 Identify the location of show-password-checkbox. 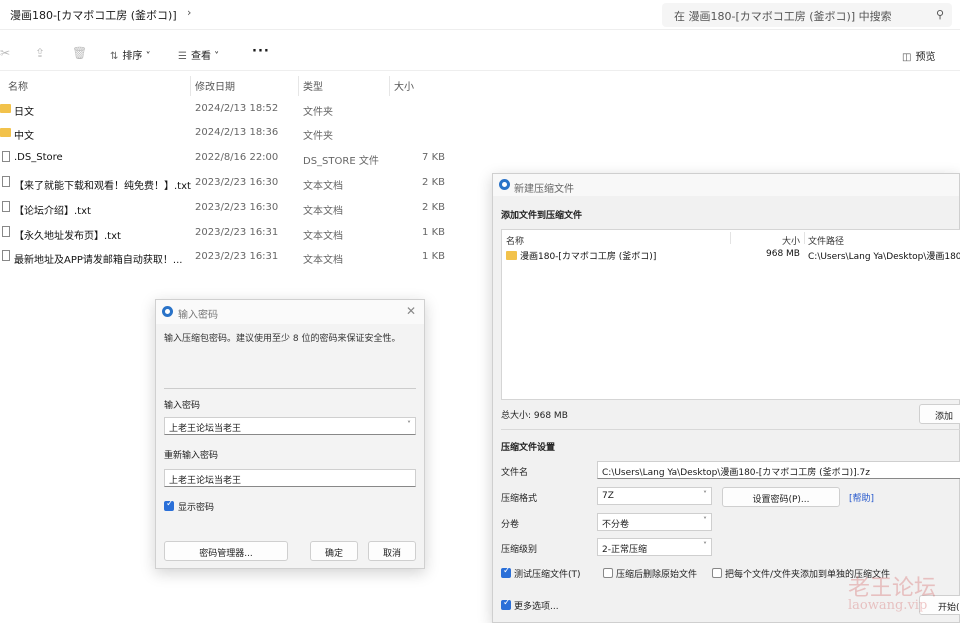
(169, 505).